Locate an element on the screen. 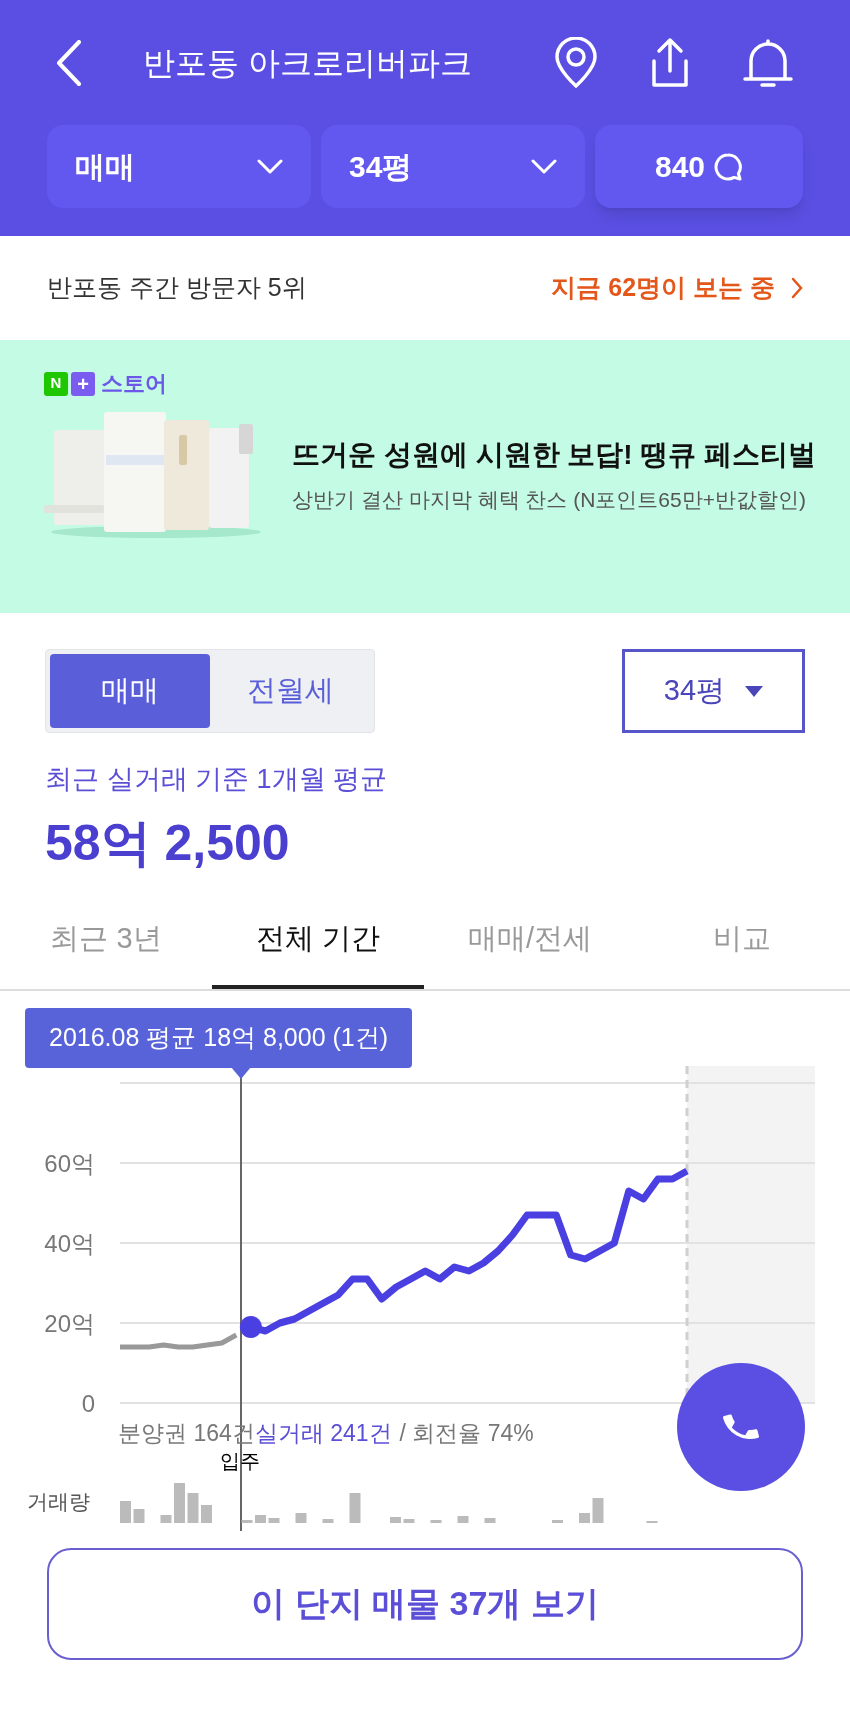 This screenshot has height=1713, width=850. axis-label: 0 is located at coordinates (88, 1403).